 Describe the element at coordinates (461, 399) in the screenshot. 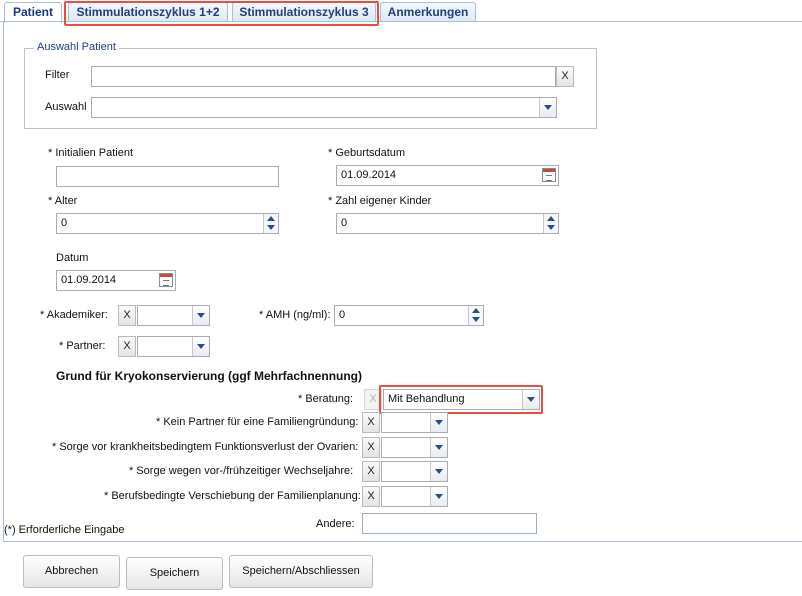

I see `highlight-beratung` at that location.